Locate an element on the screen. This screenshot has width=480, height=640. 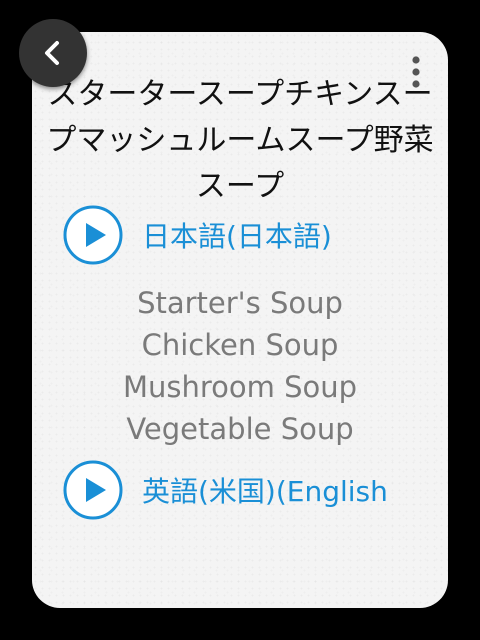
translation-line: Chicken Soup is located at coordinates (240, 345).